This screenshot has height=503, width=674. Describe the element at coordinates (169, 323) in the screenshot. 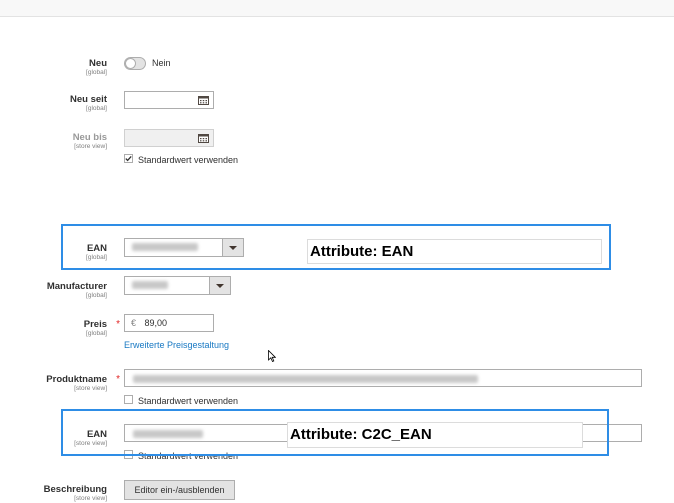

I see `preis-input: € 89,00` at that location.